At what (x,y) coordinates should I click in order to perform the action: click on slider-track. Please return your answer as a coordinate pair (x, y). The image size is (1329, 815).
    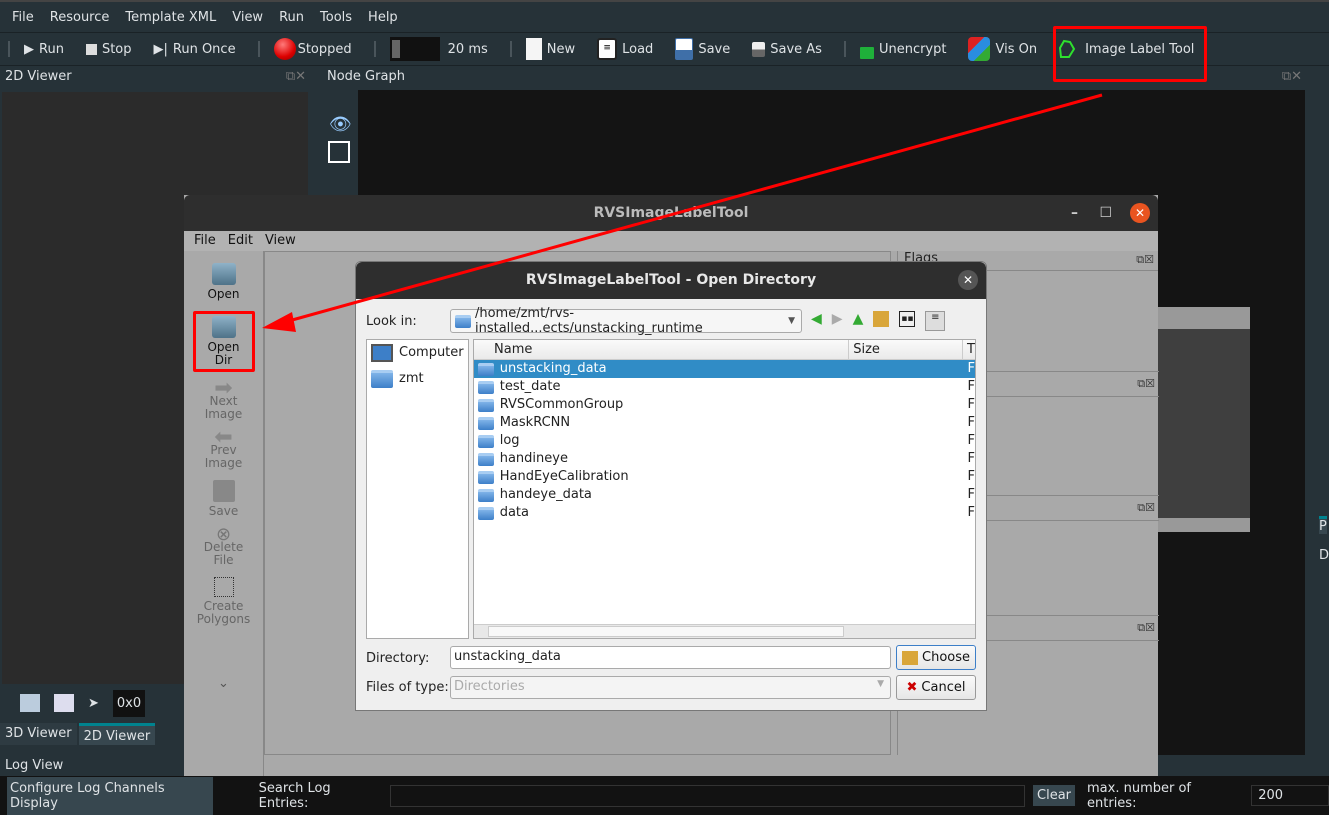
    Looking at the image, I should click on (414, 49).